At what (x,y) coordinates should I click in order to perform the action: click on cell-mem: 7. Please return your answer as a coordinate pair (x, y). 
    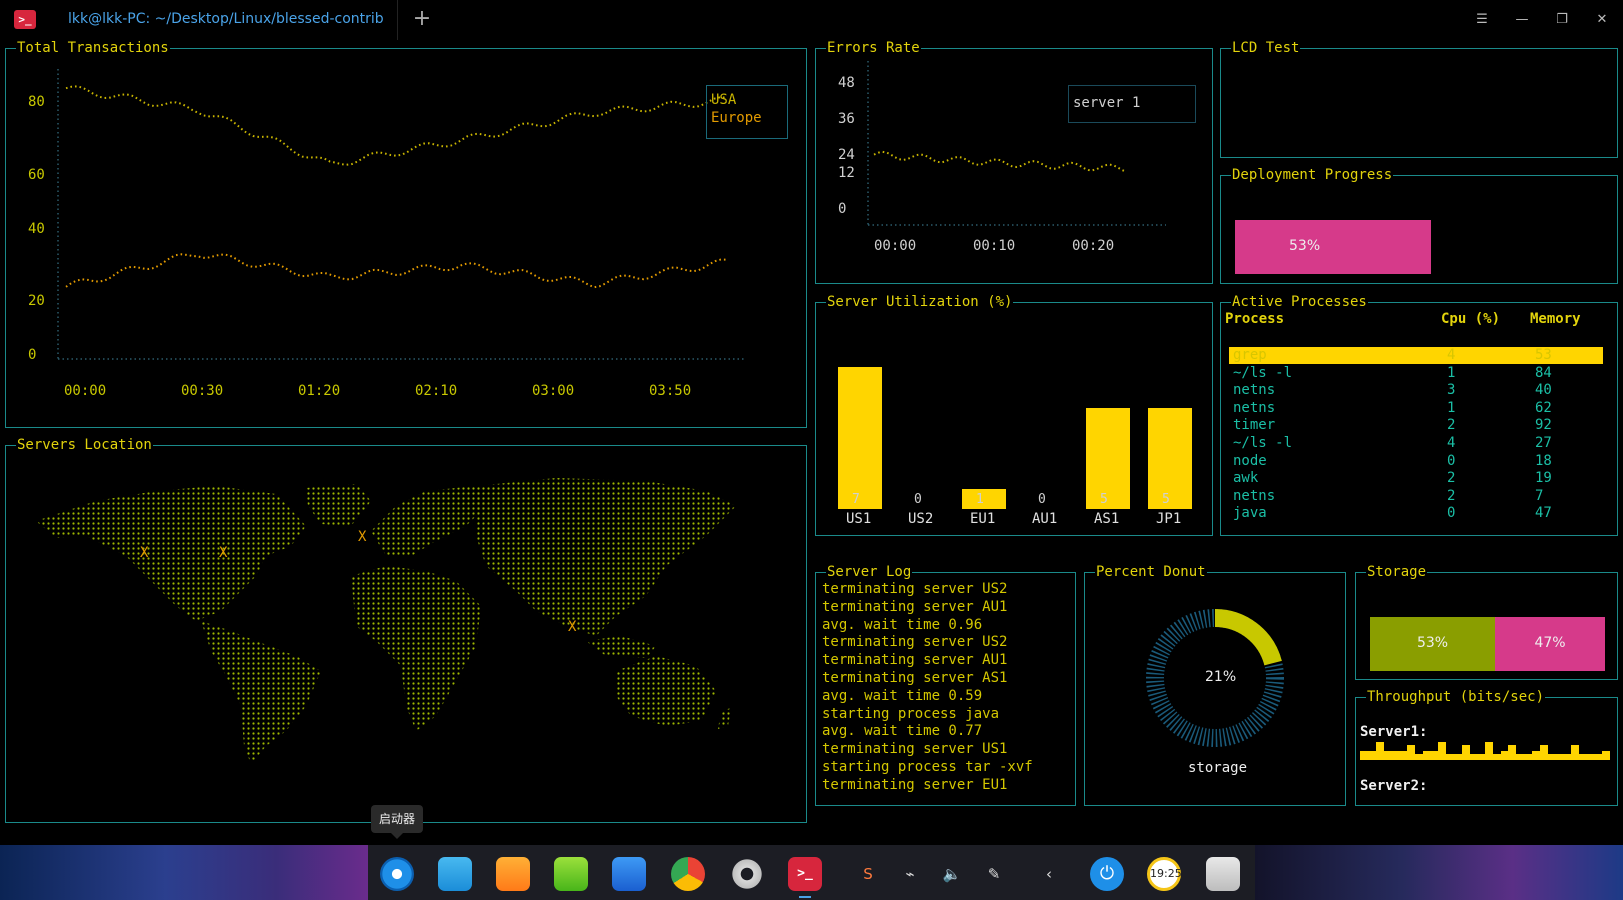
    Looking at the image, I should click on (1539, 495).